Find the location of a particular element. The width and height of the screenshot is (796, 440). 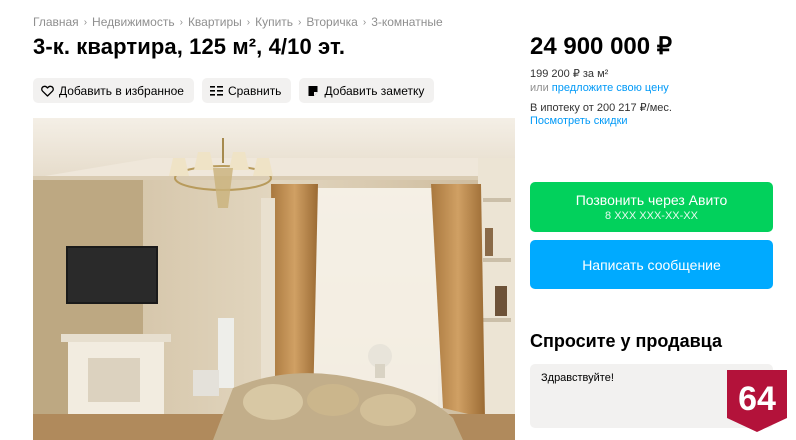

mortgage-info: В ипотеку от 200 217 ₽/мес. is located at coordinates (601, 108).